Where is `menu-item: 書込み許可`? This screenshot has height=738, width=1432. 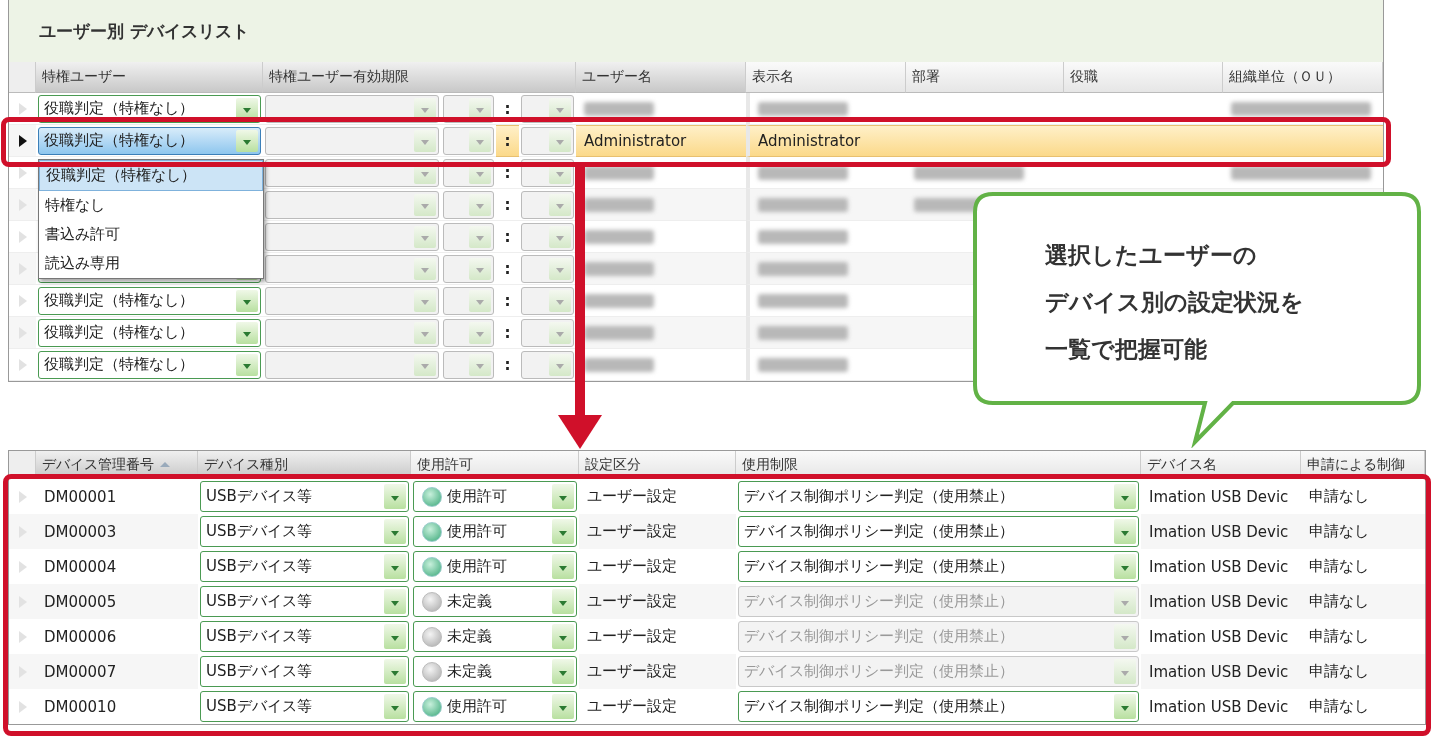 menu-item: 書込み許可 is located at coordinates (151, 234).